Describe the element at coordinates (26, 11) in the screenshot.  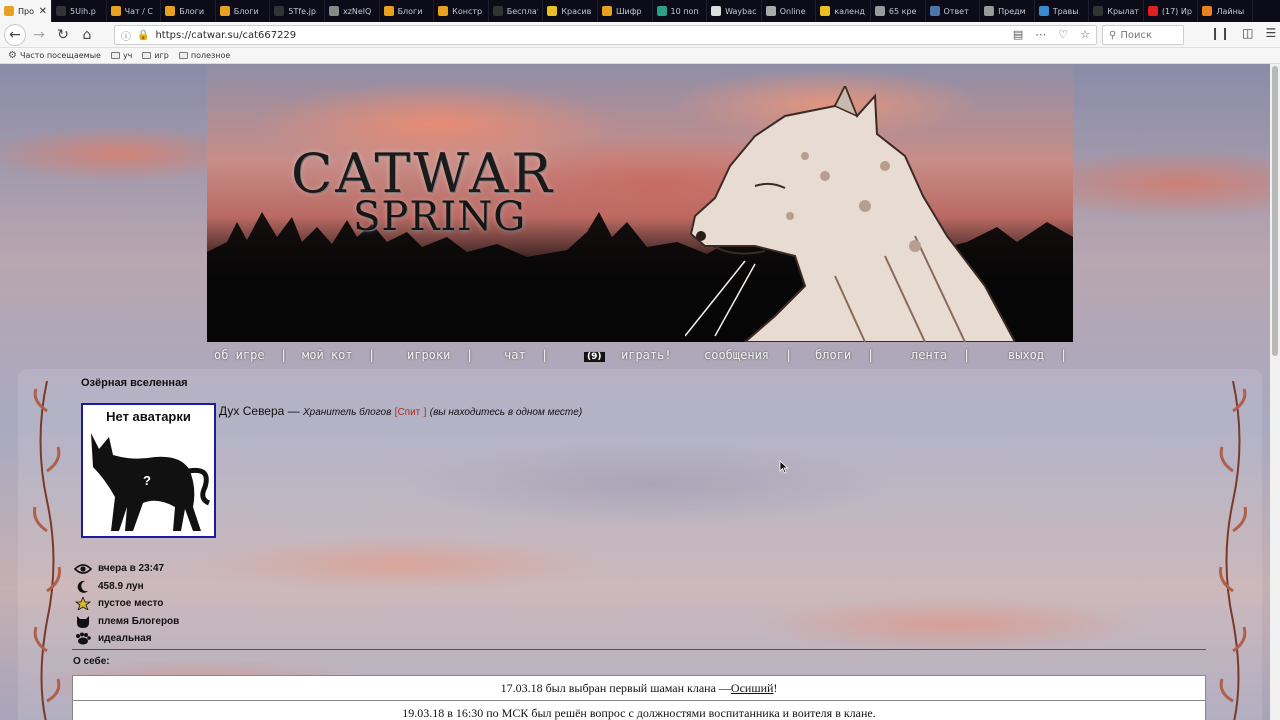
I see `browser-tab: Про ✕` at that location.